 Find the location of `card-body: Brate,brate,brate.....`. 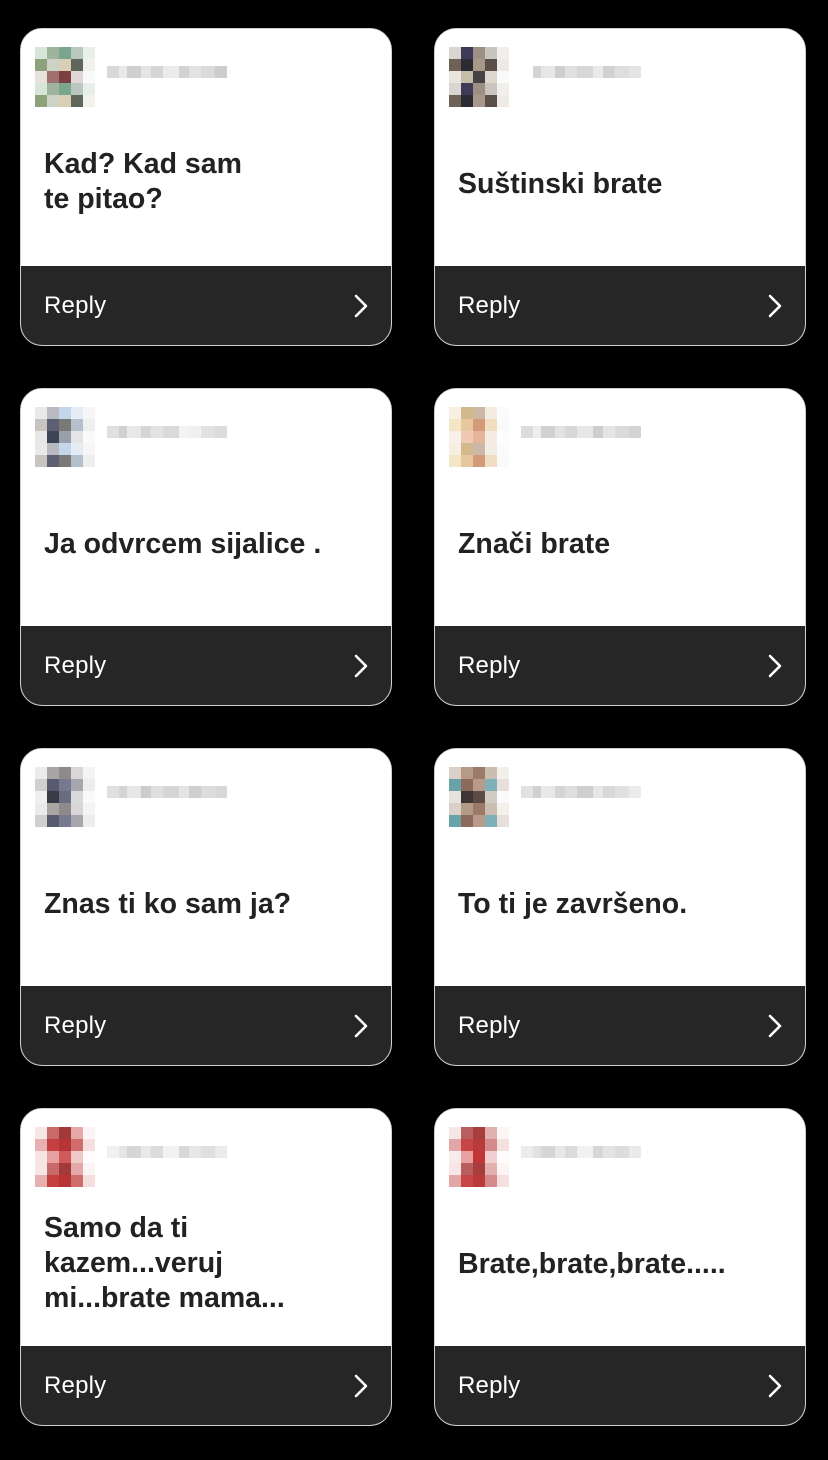

card-body: Brate,brate,brate..... is located at coordinates (620, 1228).